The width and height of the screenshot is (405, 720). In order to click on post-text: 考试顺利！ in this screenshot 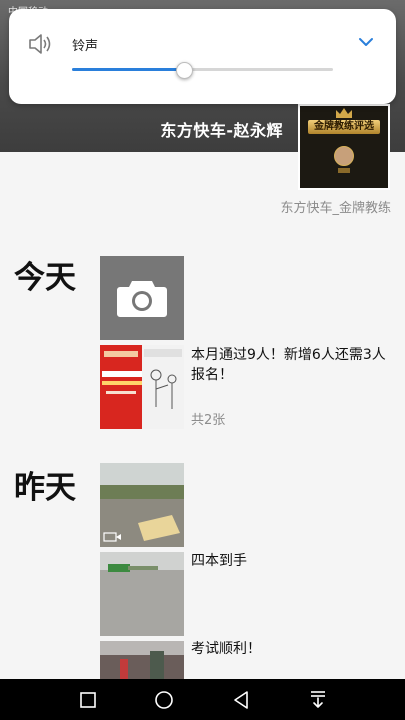, I will do `click(291, 649)`.